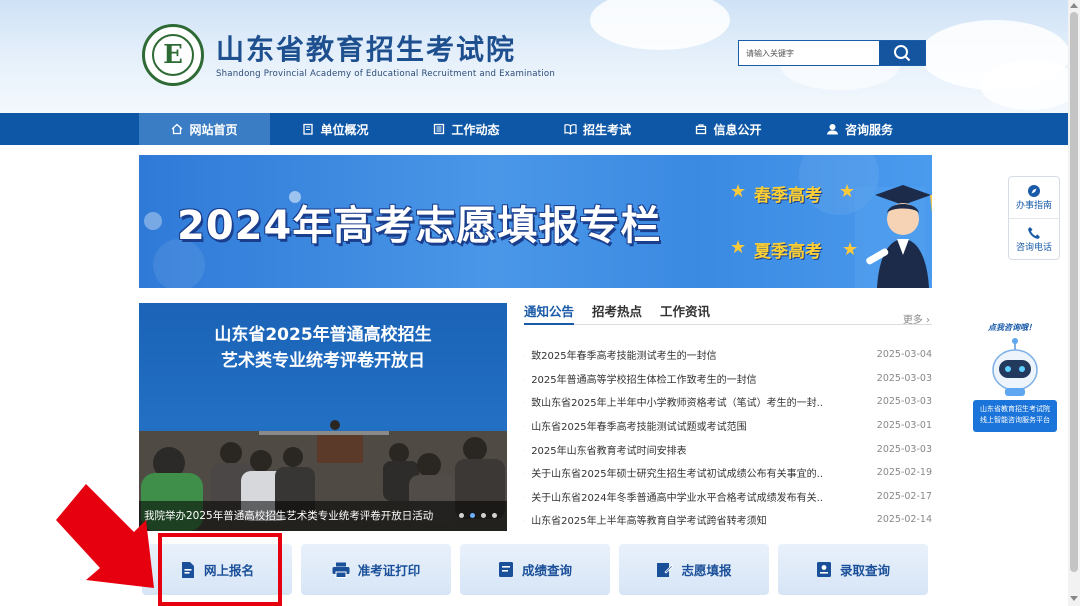 Image resolution: width=1080 pixels, height=606 pixels. What do you see at coordinates (341, 570) in the screenshot?
I see `printer-icon` at bounding box center [341, 570].